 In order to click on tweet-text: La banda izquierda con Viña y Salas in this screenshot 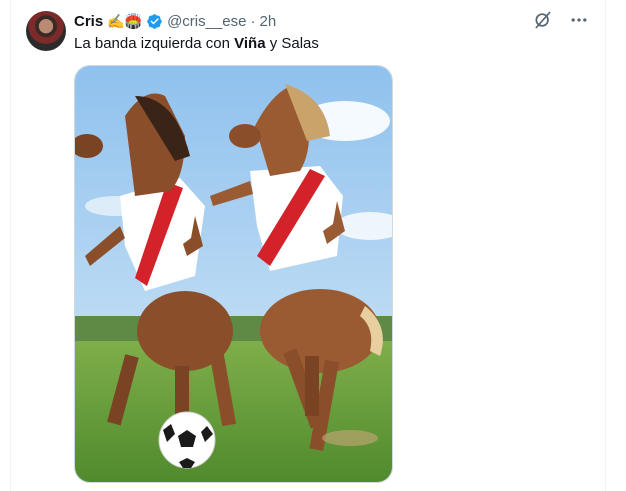, I will do `click(196, 44)`.